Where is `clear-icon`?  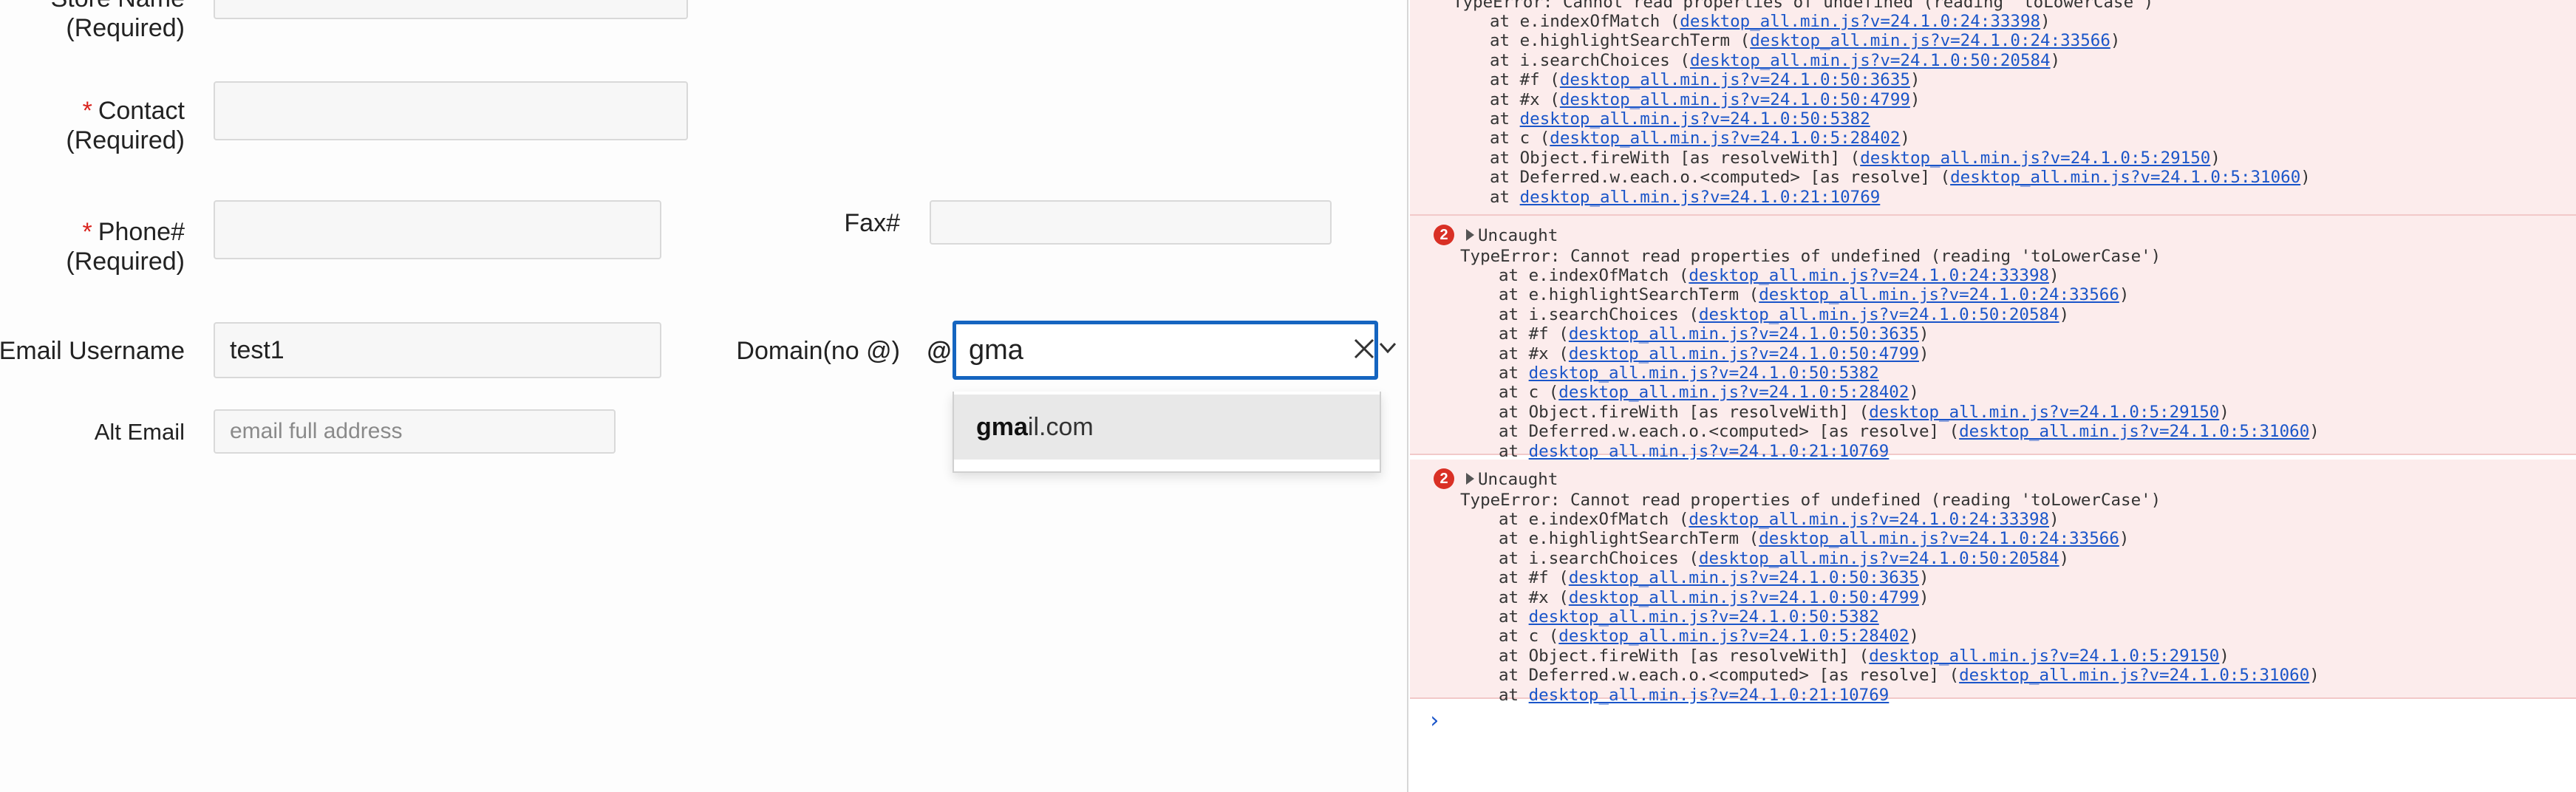 clear-icon is located at coordinates (1364, 349).